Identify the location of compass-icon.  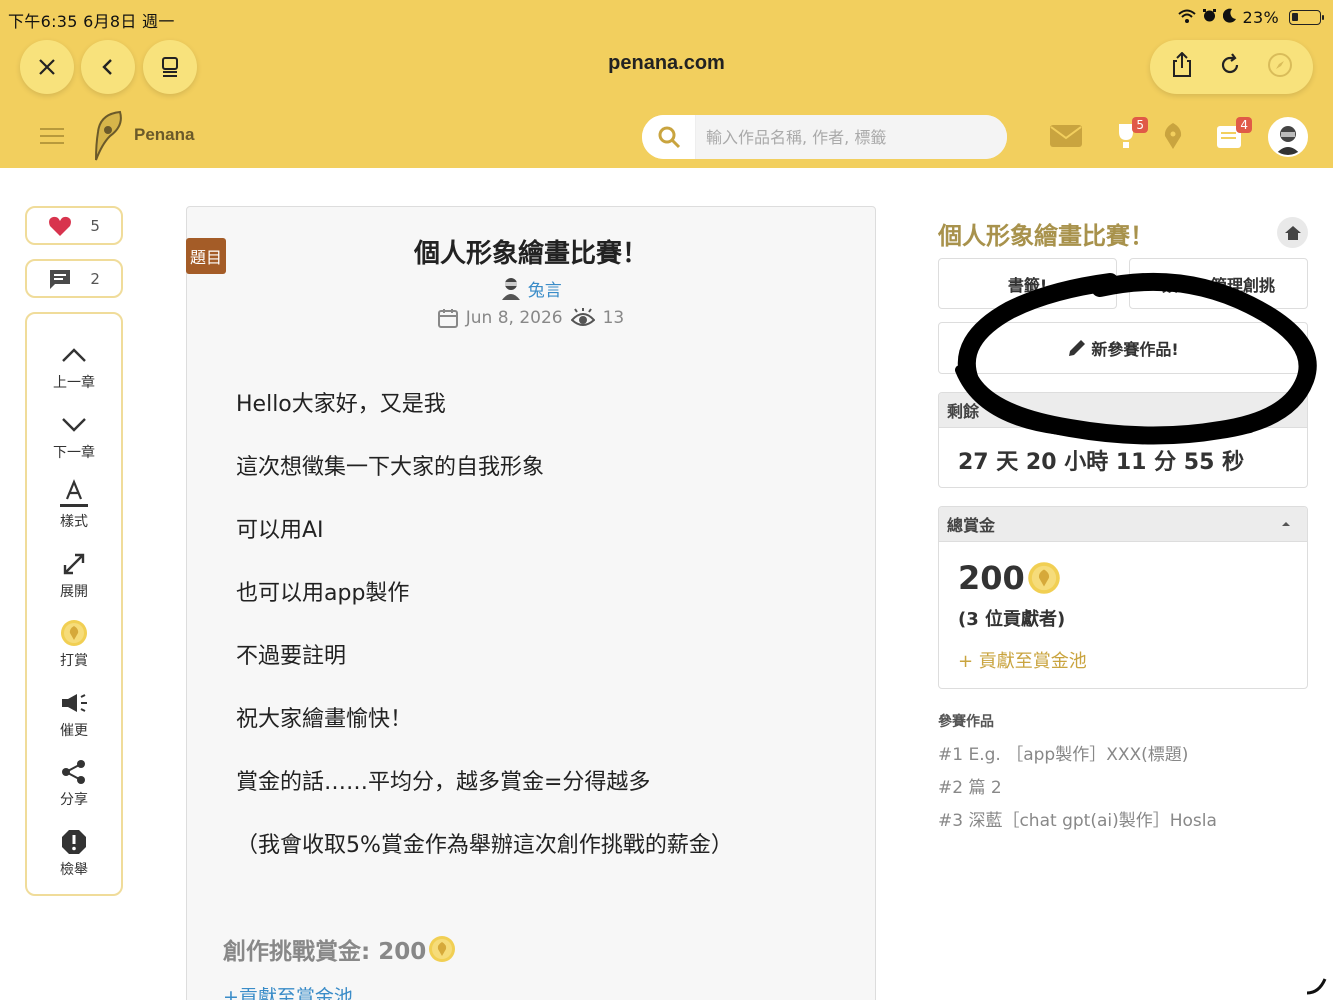
(1280, 67).